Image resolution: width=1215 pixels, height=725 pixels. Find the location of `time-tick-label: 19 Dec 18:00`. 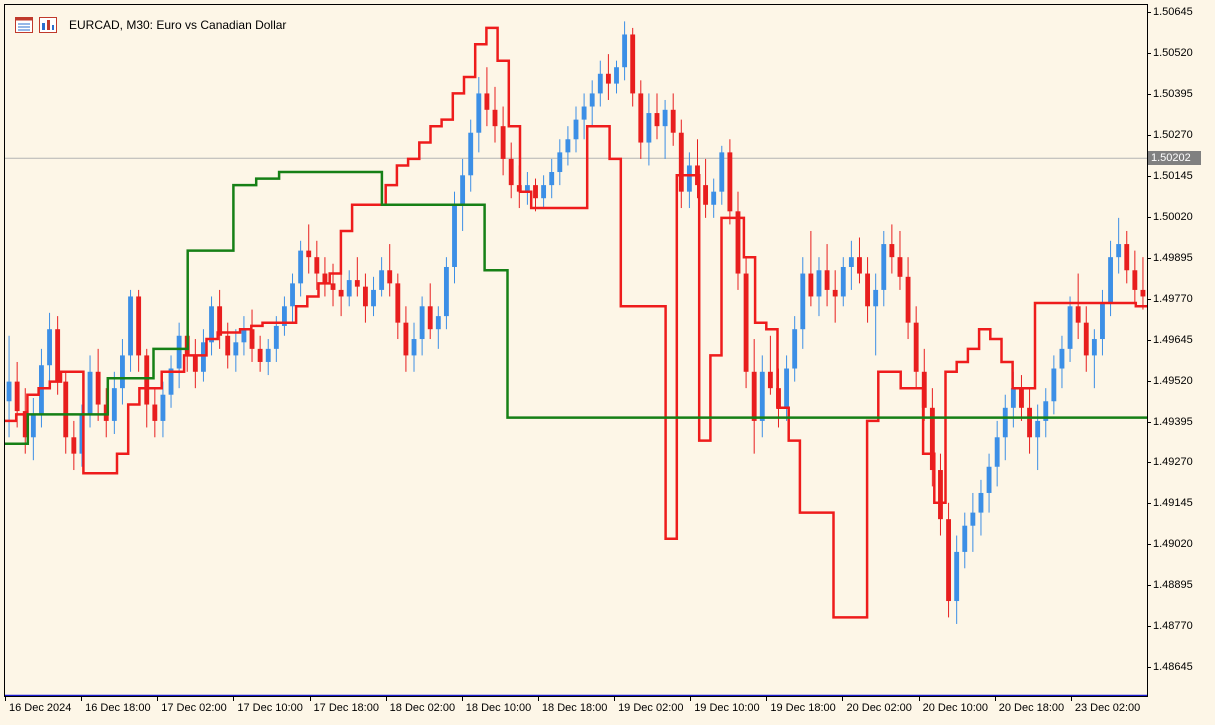

time-tick-label: 19 Dec 18:00 is located at coordinates (803, 708).